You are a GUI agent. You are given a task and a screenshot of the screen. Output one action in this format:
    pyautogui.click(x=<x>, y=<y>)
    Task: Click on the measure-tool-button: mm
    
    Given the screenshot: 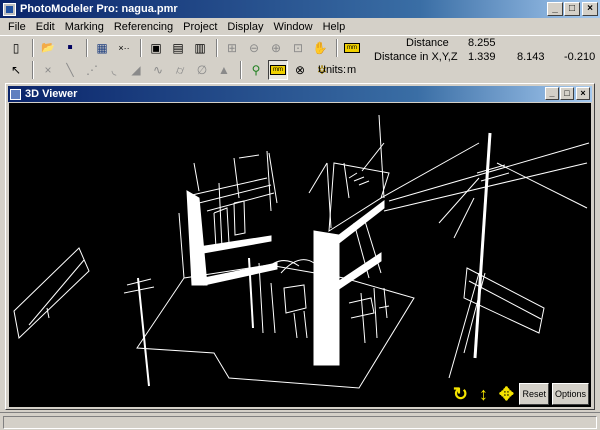 What is the action you would take?
    pyautogui.click(x=278, y=70)
    